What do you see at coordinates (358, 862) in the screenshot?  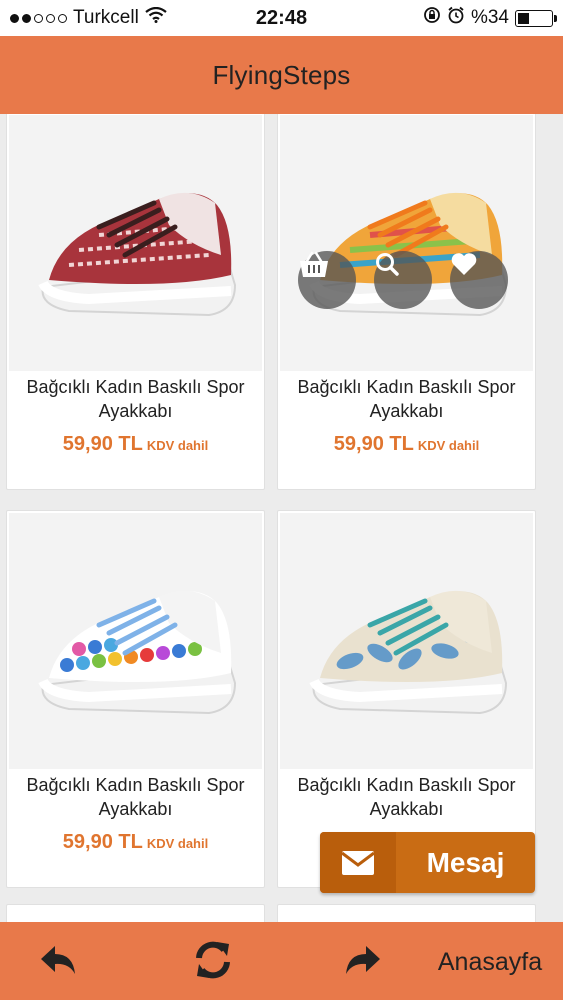 I see `envelope-icon` at bounding box center [358, 862].